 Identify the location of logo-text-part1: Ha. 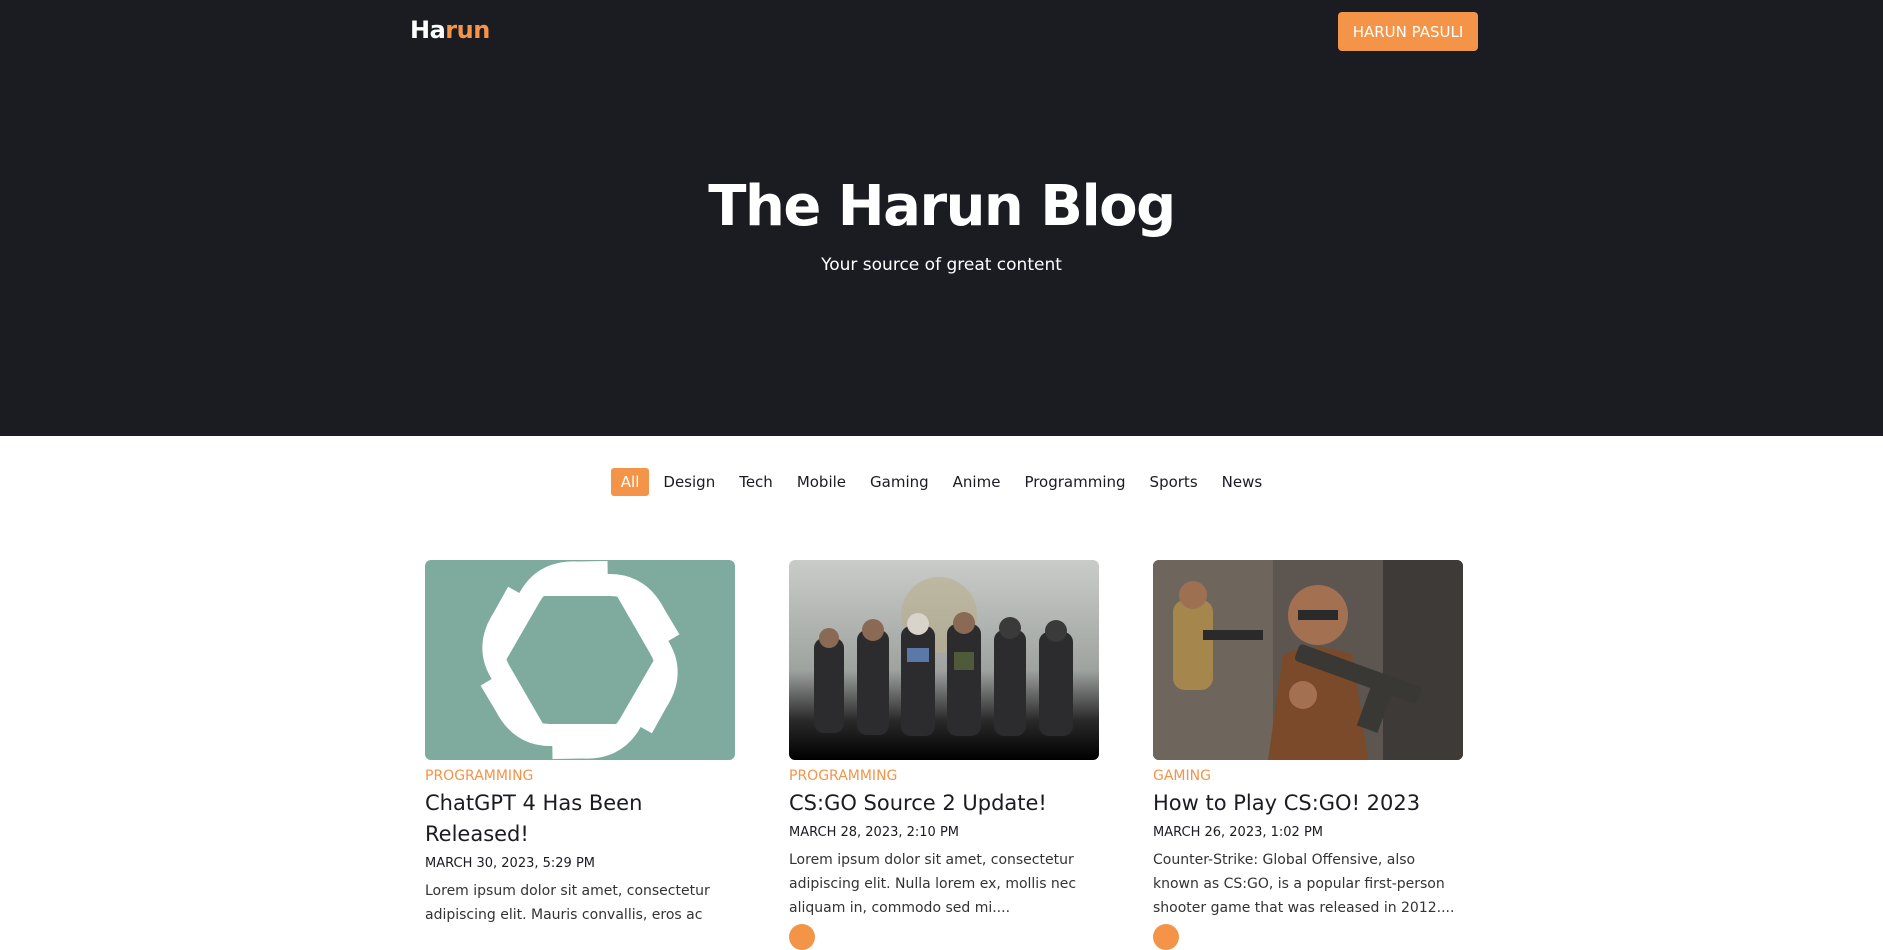
(428, 30).